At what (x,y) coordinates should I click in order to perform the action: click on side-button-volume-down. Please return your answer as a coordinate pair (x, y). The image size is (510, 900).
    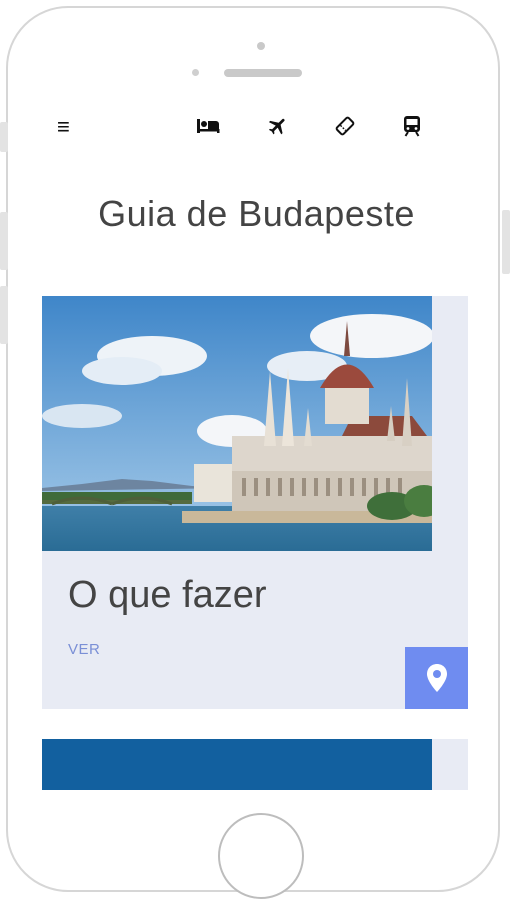
    Looking at the image, I should click on (4, 315).